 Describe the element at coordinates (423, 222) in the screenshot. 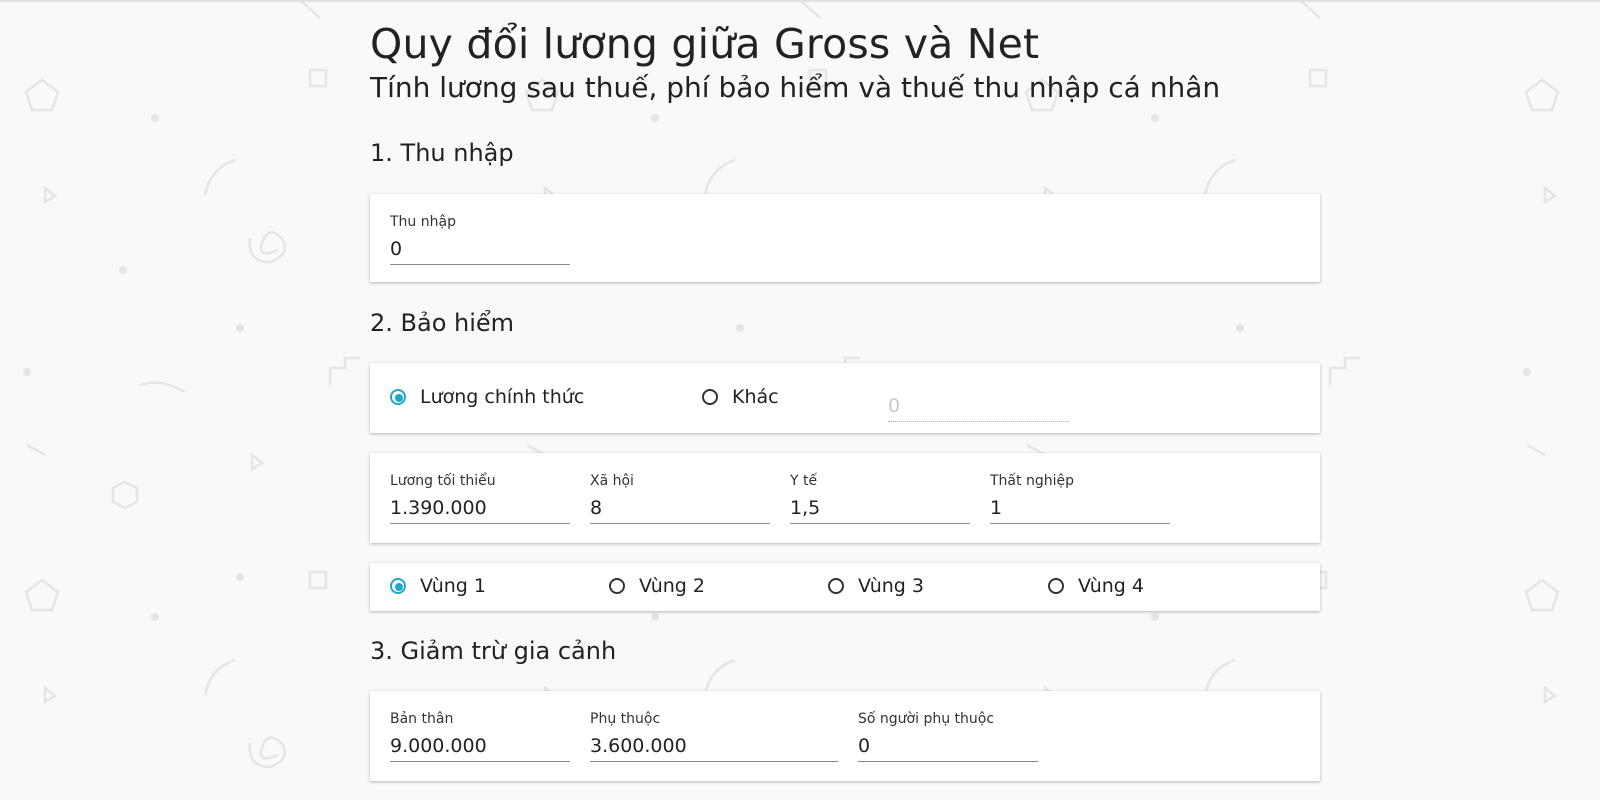

I see `income-label: Thu nhập` at that location.